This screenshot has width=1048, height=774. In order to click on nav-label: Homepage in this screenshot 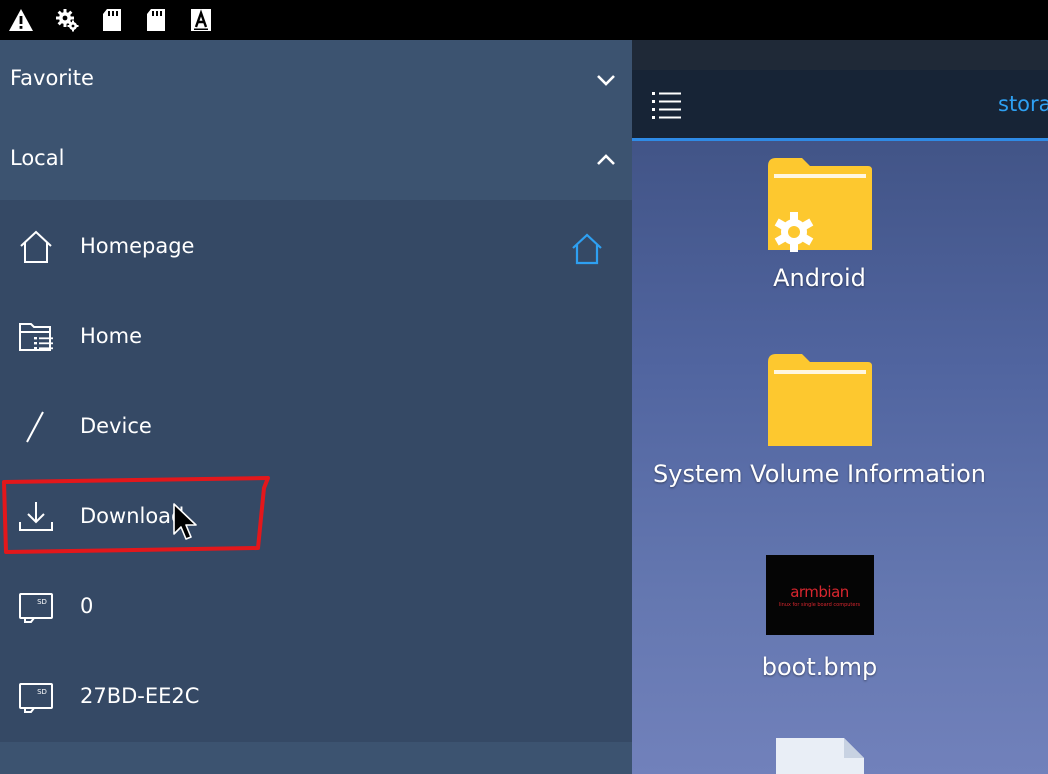, I will do `click(137, 246)`.